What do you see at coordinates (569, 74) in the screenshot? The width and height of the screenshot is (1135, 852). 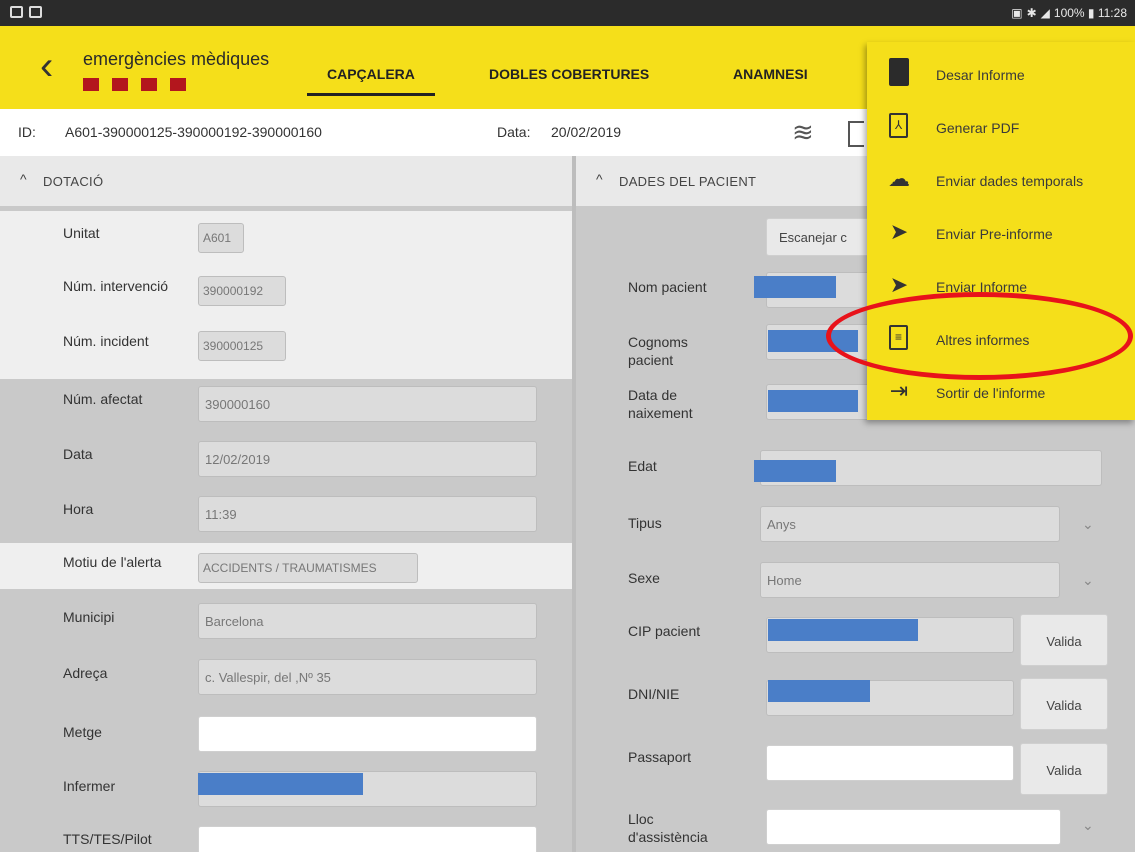 I see `tab-dobles-cobertures: DOBLES COBERTURES` at bounding box center [569, 74].